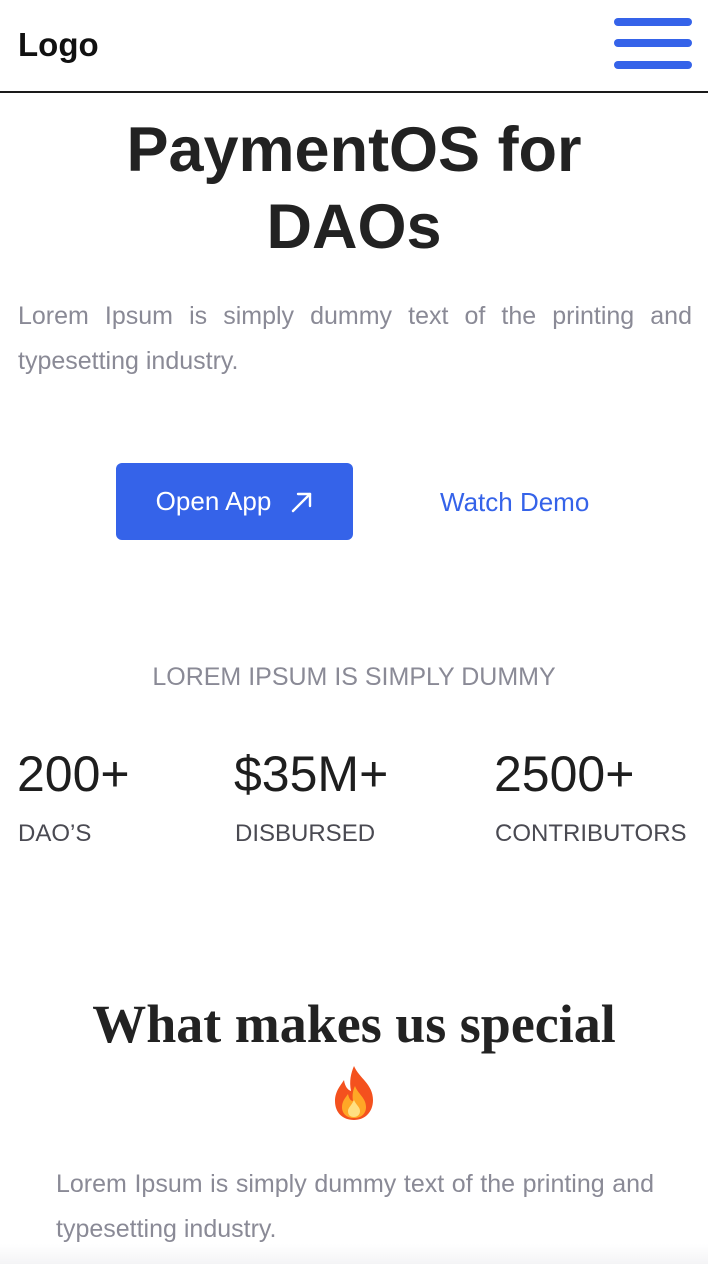  What do you see at coordinates (354, 677) in the screenshot?
I see `stats-caption: LOREM IPSUM IS SIMPLY DUMMY` at bounding box center [354, 677].